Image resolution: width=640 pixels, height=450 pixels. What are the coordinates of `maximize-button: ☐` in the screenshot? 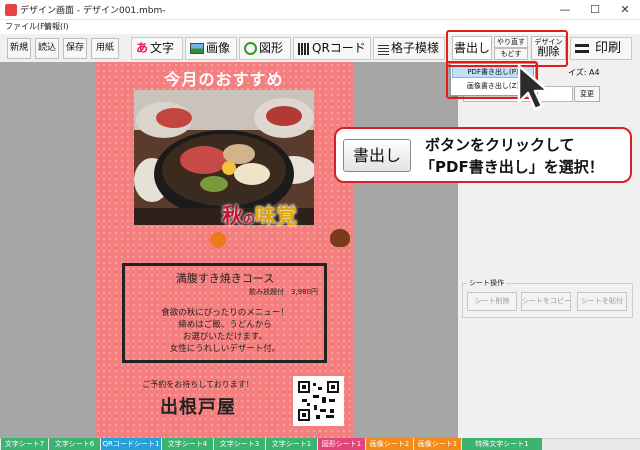 It's located at (595, 10).